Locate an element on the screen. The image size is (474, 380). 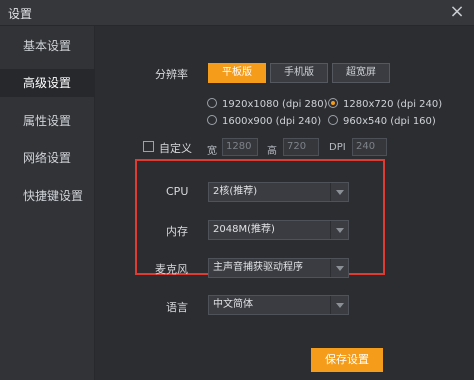
microphone-select: 主声音捕获驱动程序 is located at coordinates (278, 268).